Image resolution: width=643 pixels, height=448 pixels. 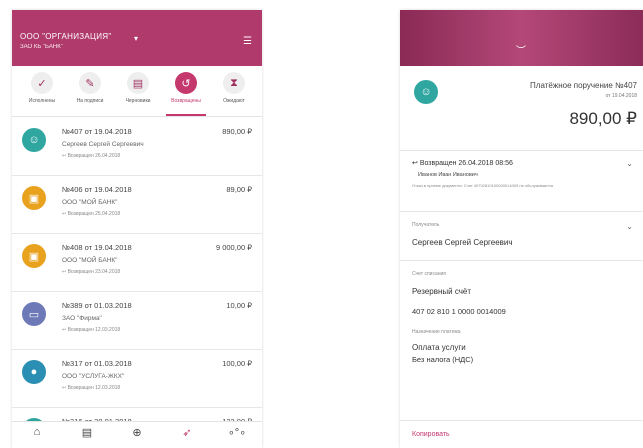 I want to click on filter-tab-2: ▤ Черновики, so click(x=138, y=88).